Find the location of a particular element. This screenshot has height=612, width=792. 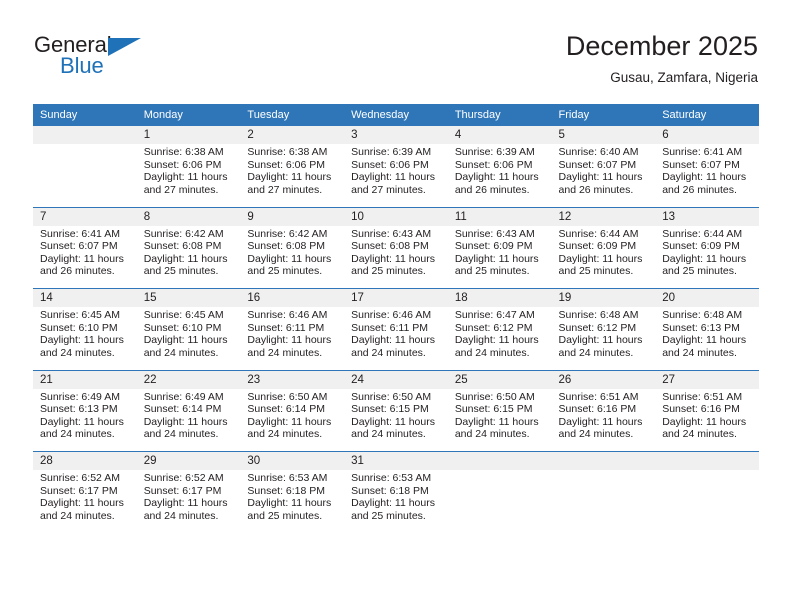

logo-triangle-icon is located at coordinates (124, 47).